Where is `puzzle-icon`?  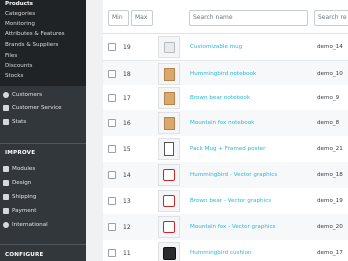 puzzle-icon is located at coordinates (6, 168).